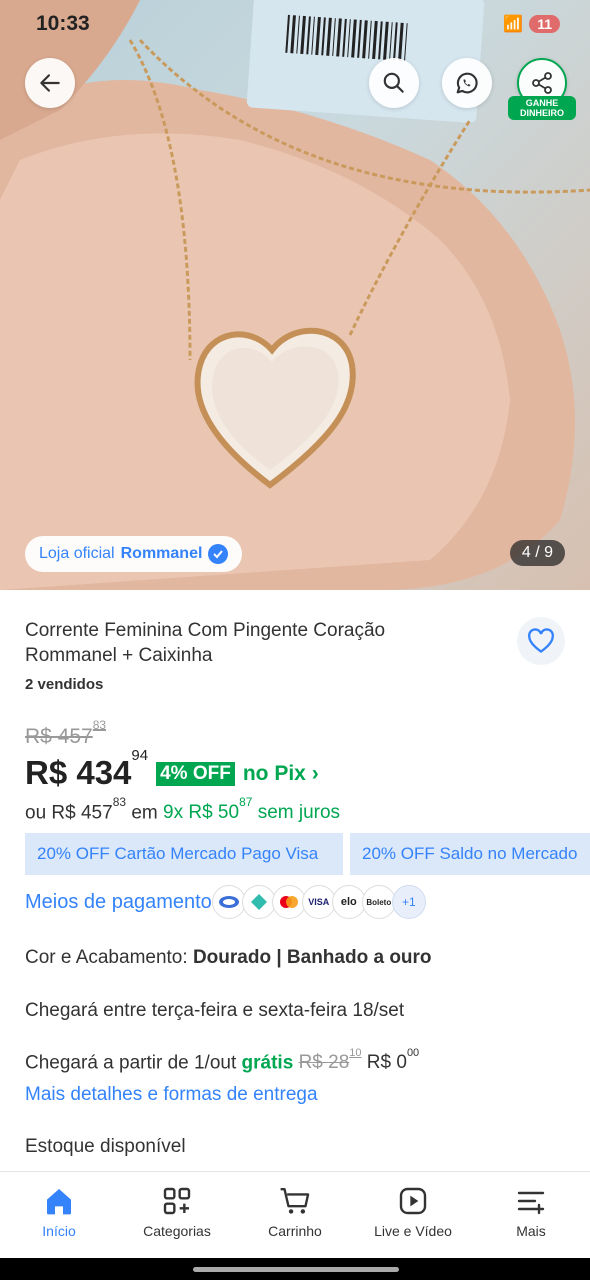 Image resolution: width=590 pixels, height=1280 pixels. I want to click on heart-icon, so click(541, 640).